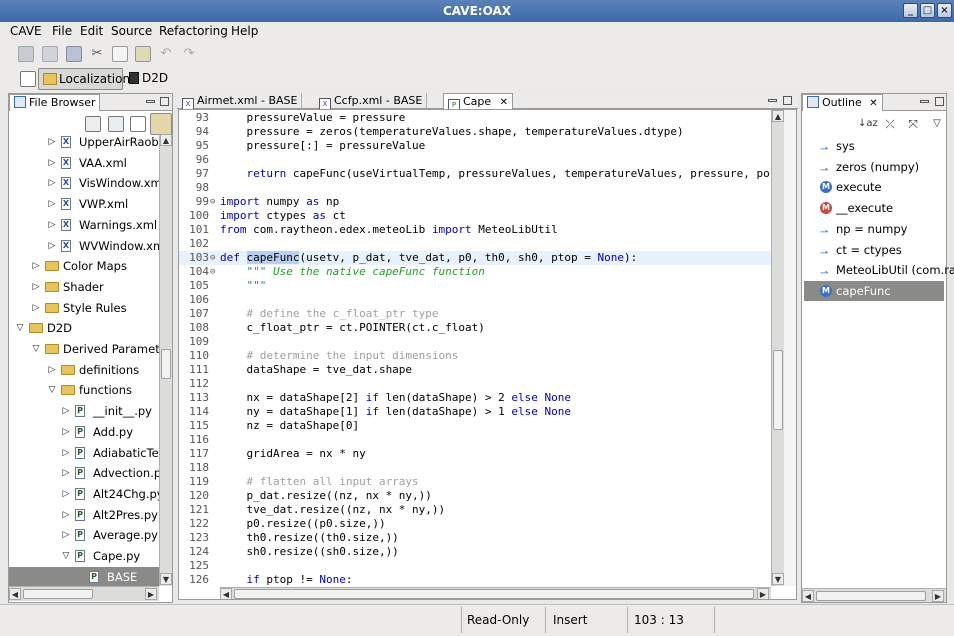 This screenshot has width=954, height=636. Describe the element at coordinates (475, 216) in the screenshot. I see `code-line: 100 import ctypes as ct` at that location.